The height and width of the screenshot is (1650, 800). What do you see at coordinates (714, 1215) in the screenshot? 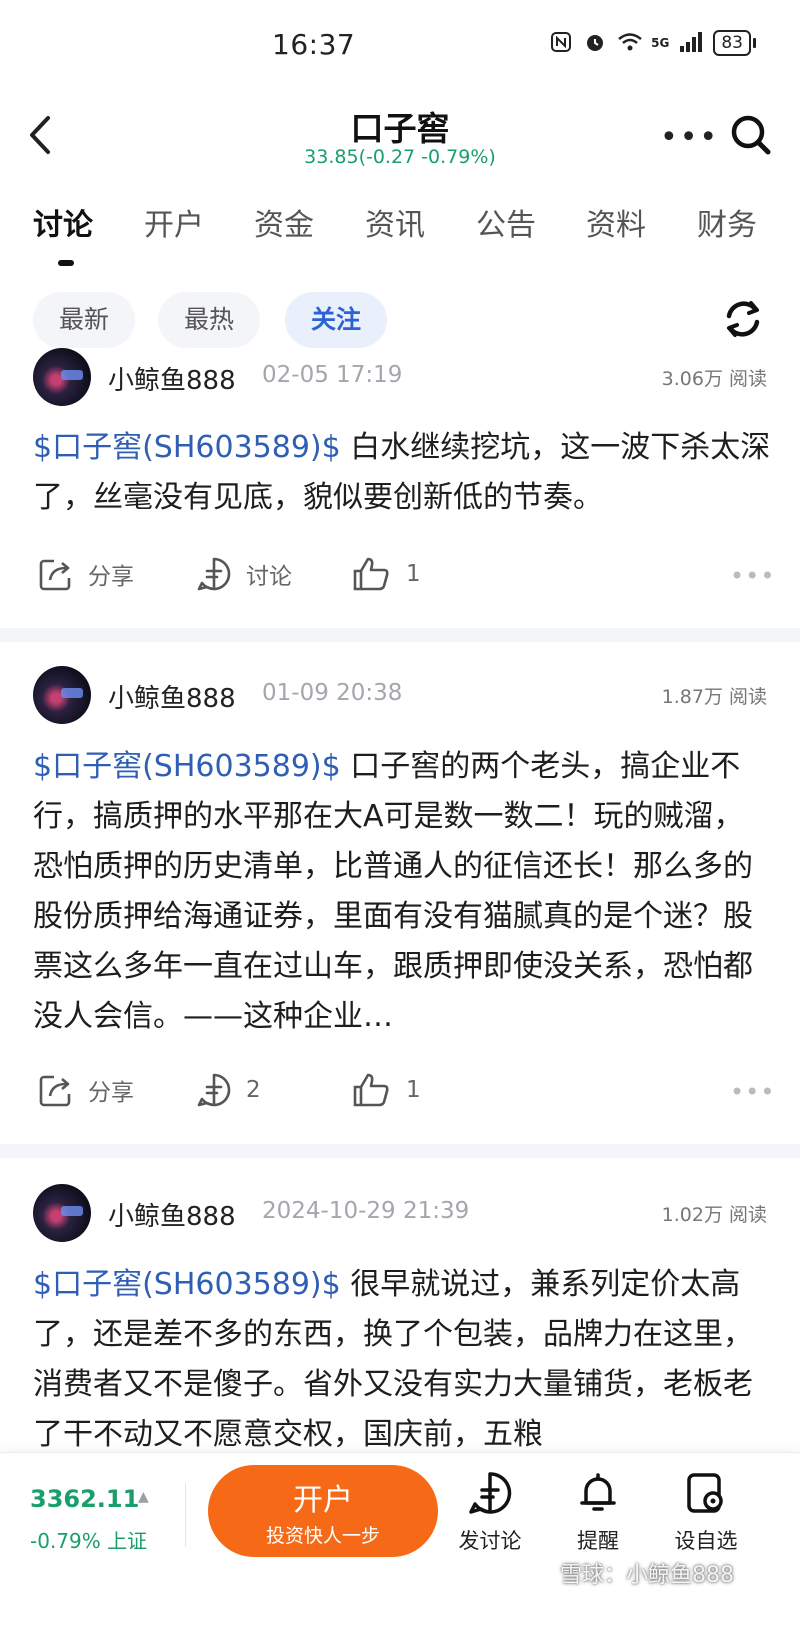
I see `read-count: 1.02万 阅读` at bounding box center [714, 1215].